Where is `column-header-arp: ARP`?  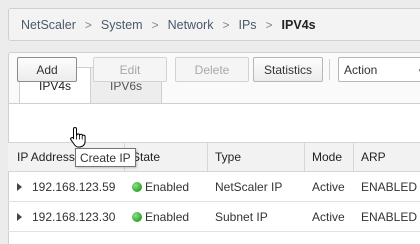 column-header-arp: ARP is located at coordinates (387, 157).